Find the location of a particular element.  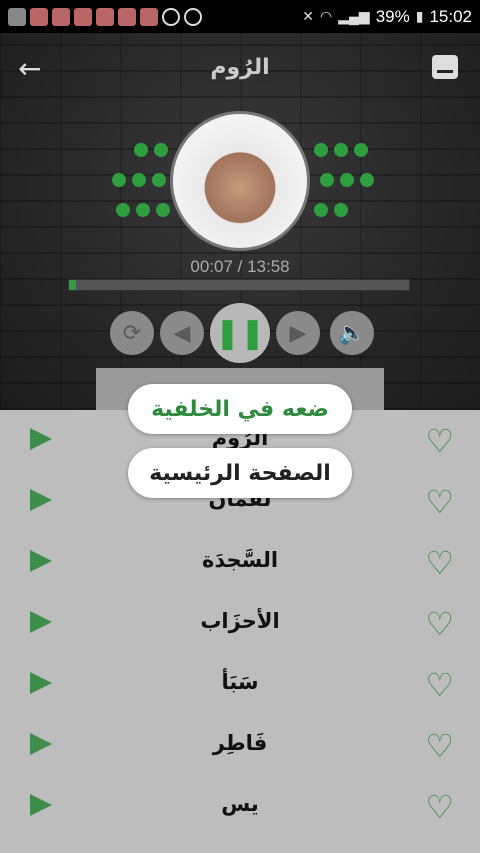

list-item: فَاطِر ♡ is located at coordinates (240, 745).